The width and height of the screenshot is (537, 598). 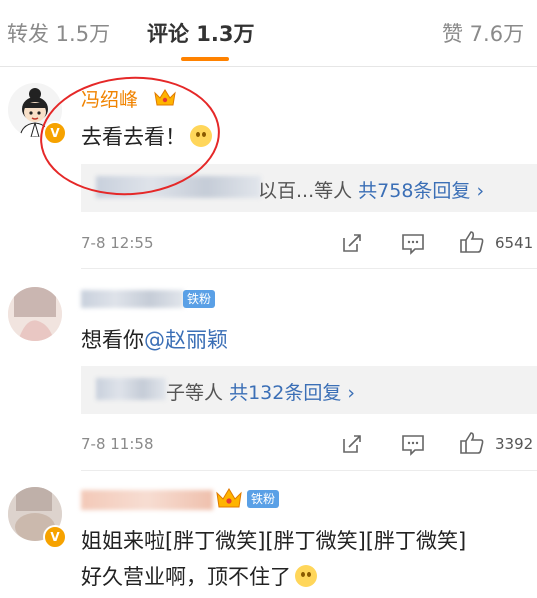 What do you see at coordinates (131, 389) in the screenshot?
I see `blurred-usernames` at bounding box center [131, 389].